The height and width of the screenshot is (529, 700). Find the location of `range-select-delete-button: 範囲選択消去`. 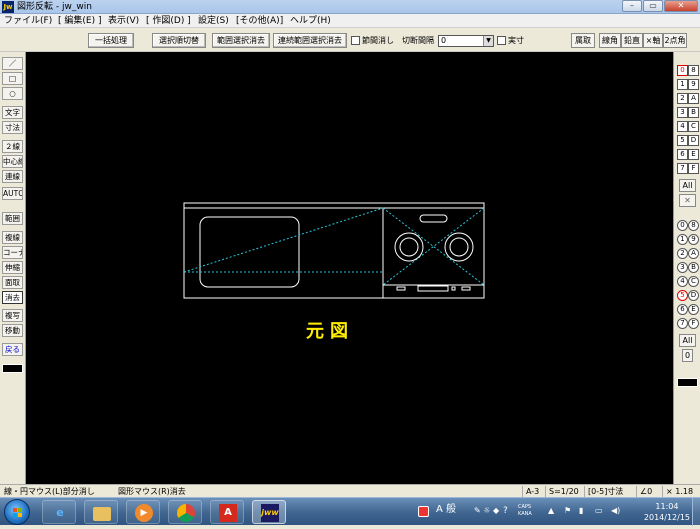

range-select-delete-button: 範囲選択消去 is located at coordinates (241, 40).